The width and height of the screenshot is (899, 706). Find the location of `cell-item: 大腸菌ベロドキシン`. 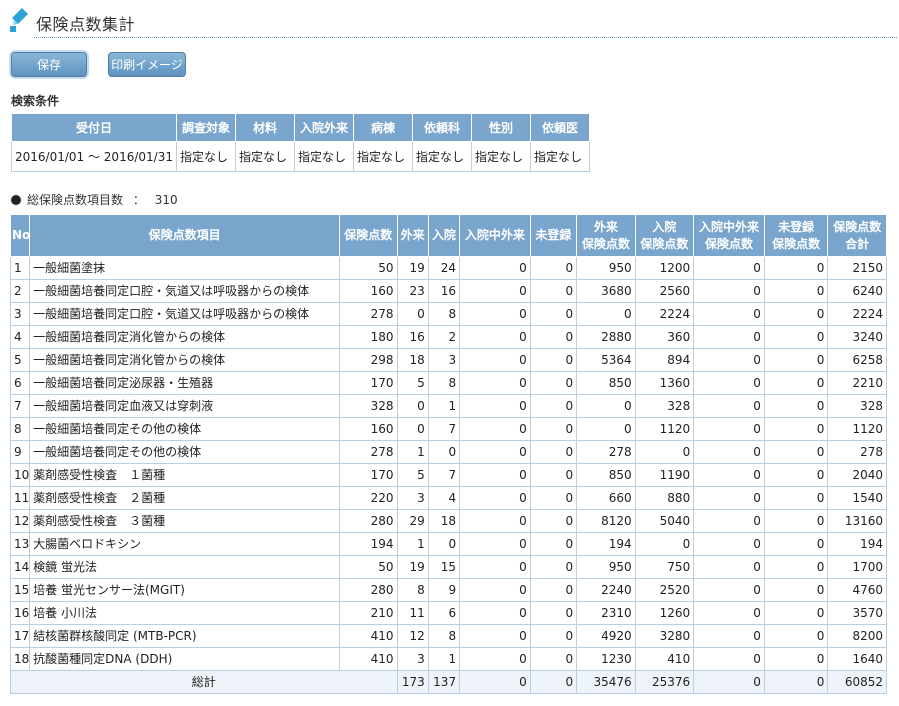

cell-item: 大腸菌ベロドキシン is located at coordinates (184, 544).